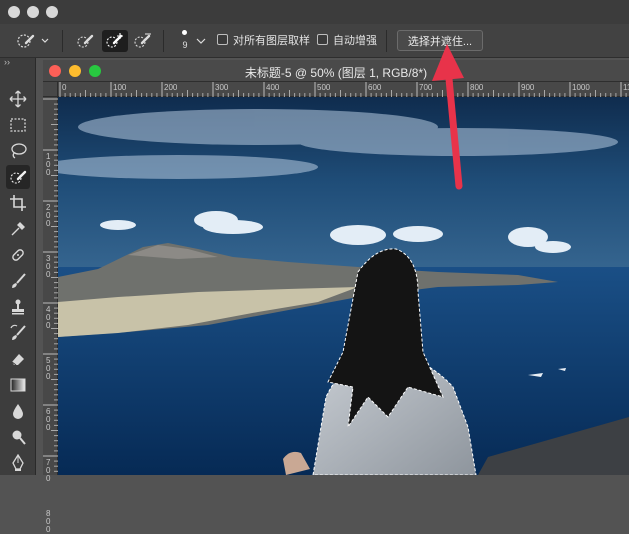 Image resolution: width=629 pixels, height=534 pixels. What do you see at coordinates (448, 117) in the screenshot?
I see `annotation-arrow` at bounding box center [448, 117].